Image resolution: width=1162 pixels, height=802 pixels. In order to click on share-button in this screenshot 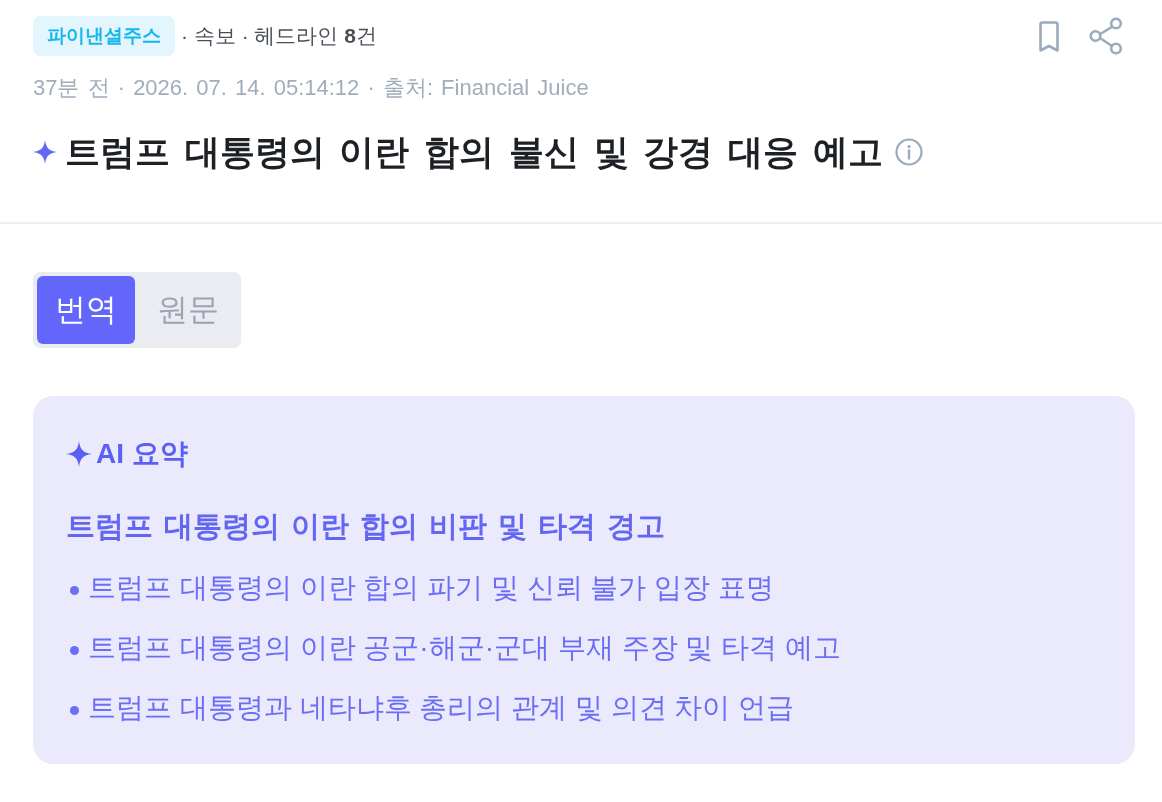, I will do `click(1106, 36)`.